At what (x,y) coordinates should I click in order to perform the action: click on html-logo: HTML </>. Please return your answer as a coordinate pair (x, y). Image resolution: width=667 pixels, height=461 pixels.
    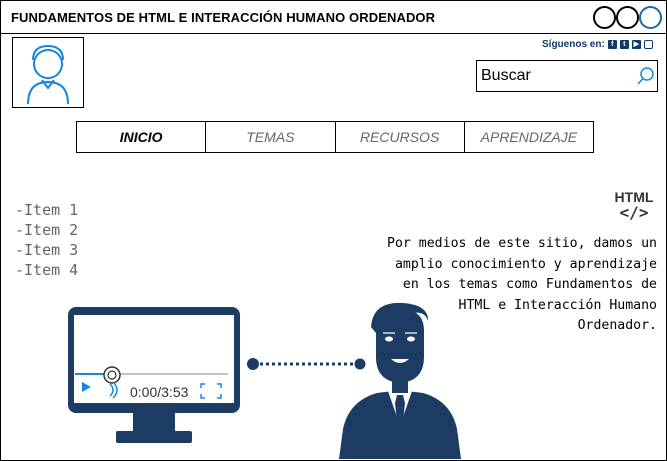
    Looking at the image, I should click on (634, 206).